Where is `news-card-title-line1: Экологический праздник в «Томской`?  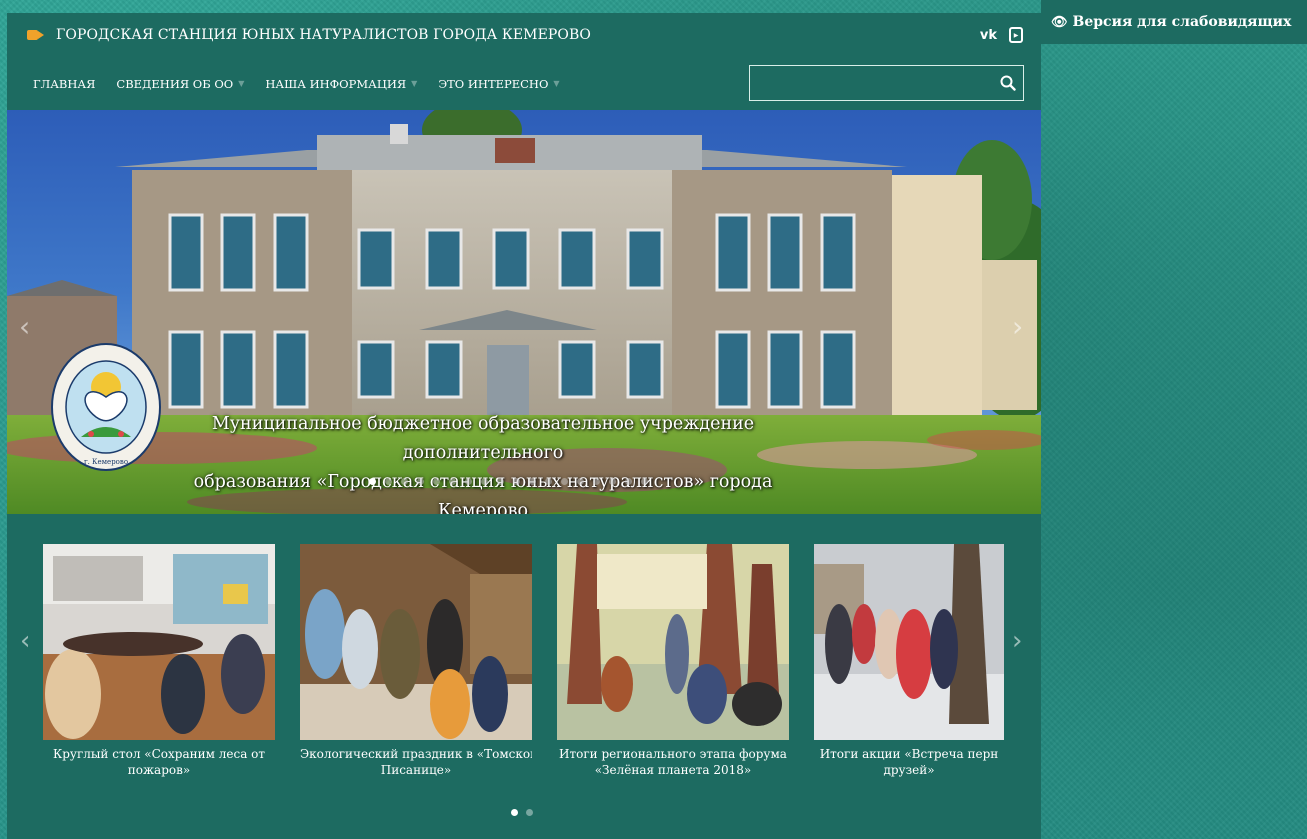 news-card-title-line1: Экологический праздник в «Томской is located at coordinates (416, 754).